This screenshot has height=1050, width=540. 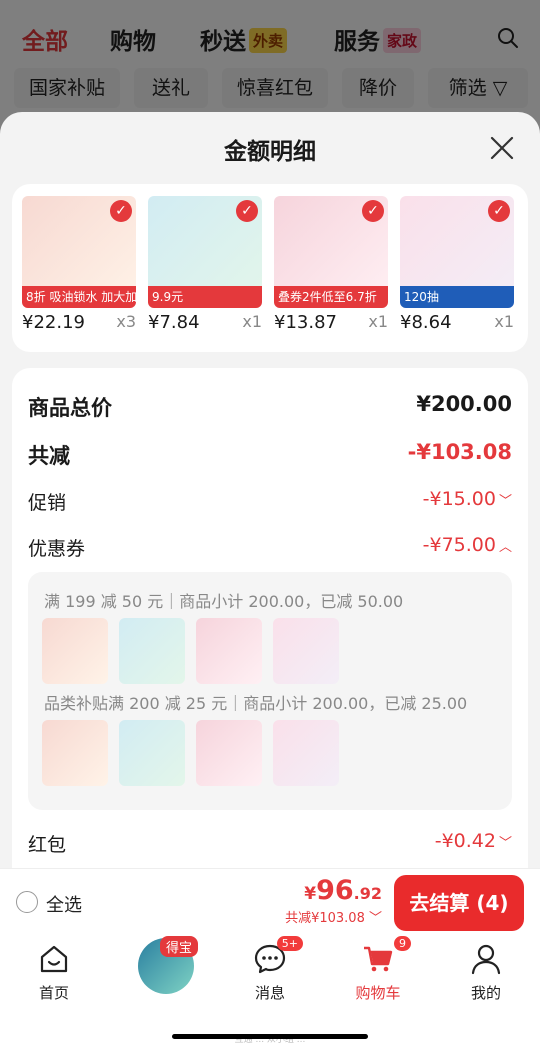 I want to click on product-item: ✓ 9.9元 ¥7.84 x1, so click(x=205, y=264).